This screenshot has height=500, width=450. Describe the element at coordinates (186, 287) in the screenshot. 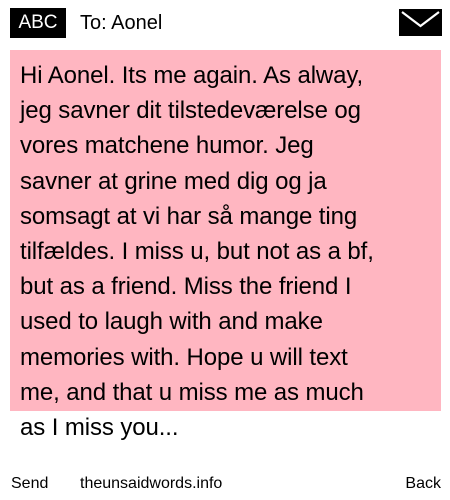

I see `message-line: but as a friend. Miss the friend I` at that location.